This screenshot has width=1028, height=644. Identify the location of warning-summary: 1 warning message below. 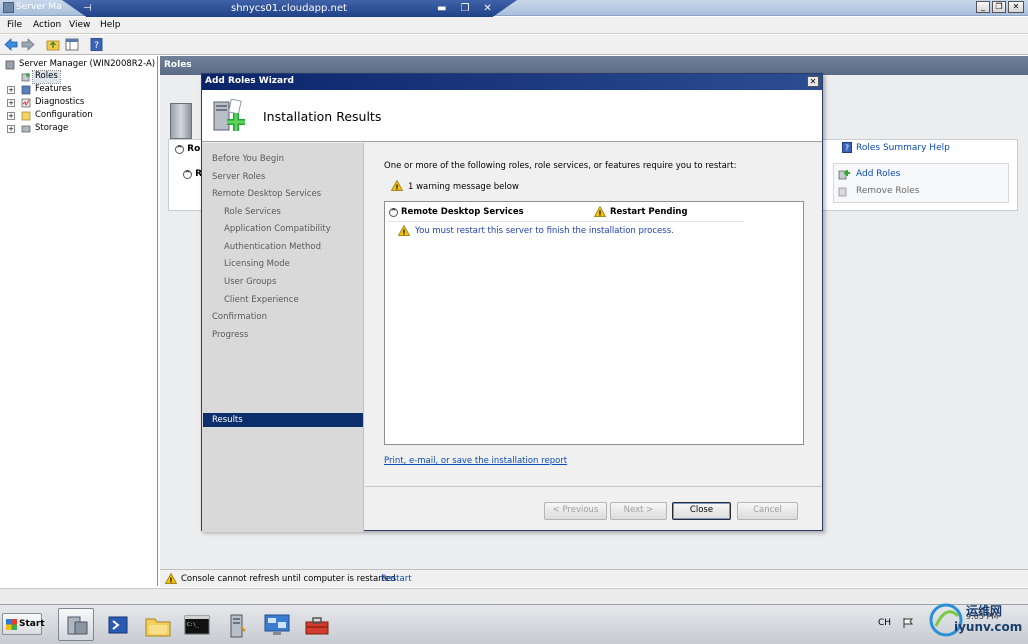
(463, 187).